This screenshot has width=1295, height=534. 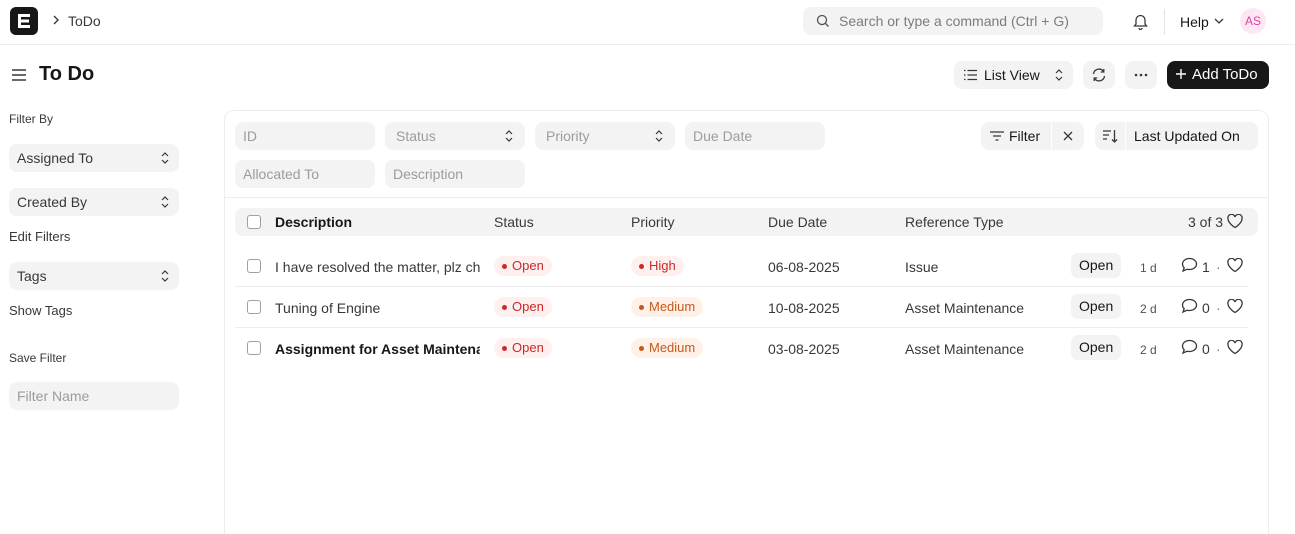 I want to click on filter-button-label: Filter, so click(x=1025, y=136).